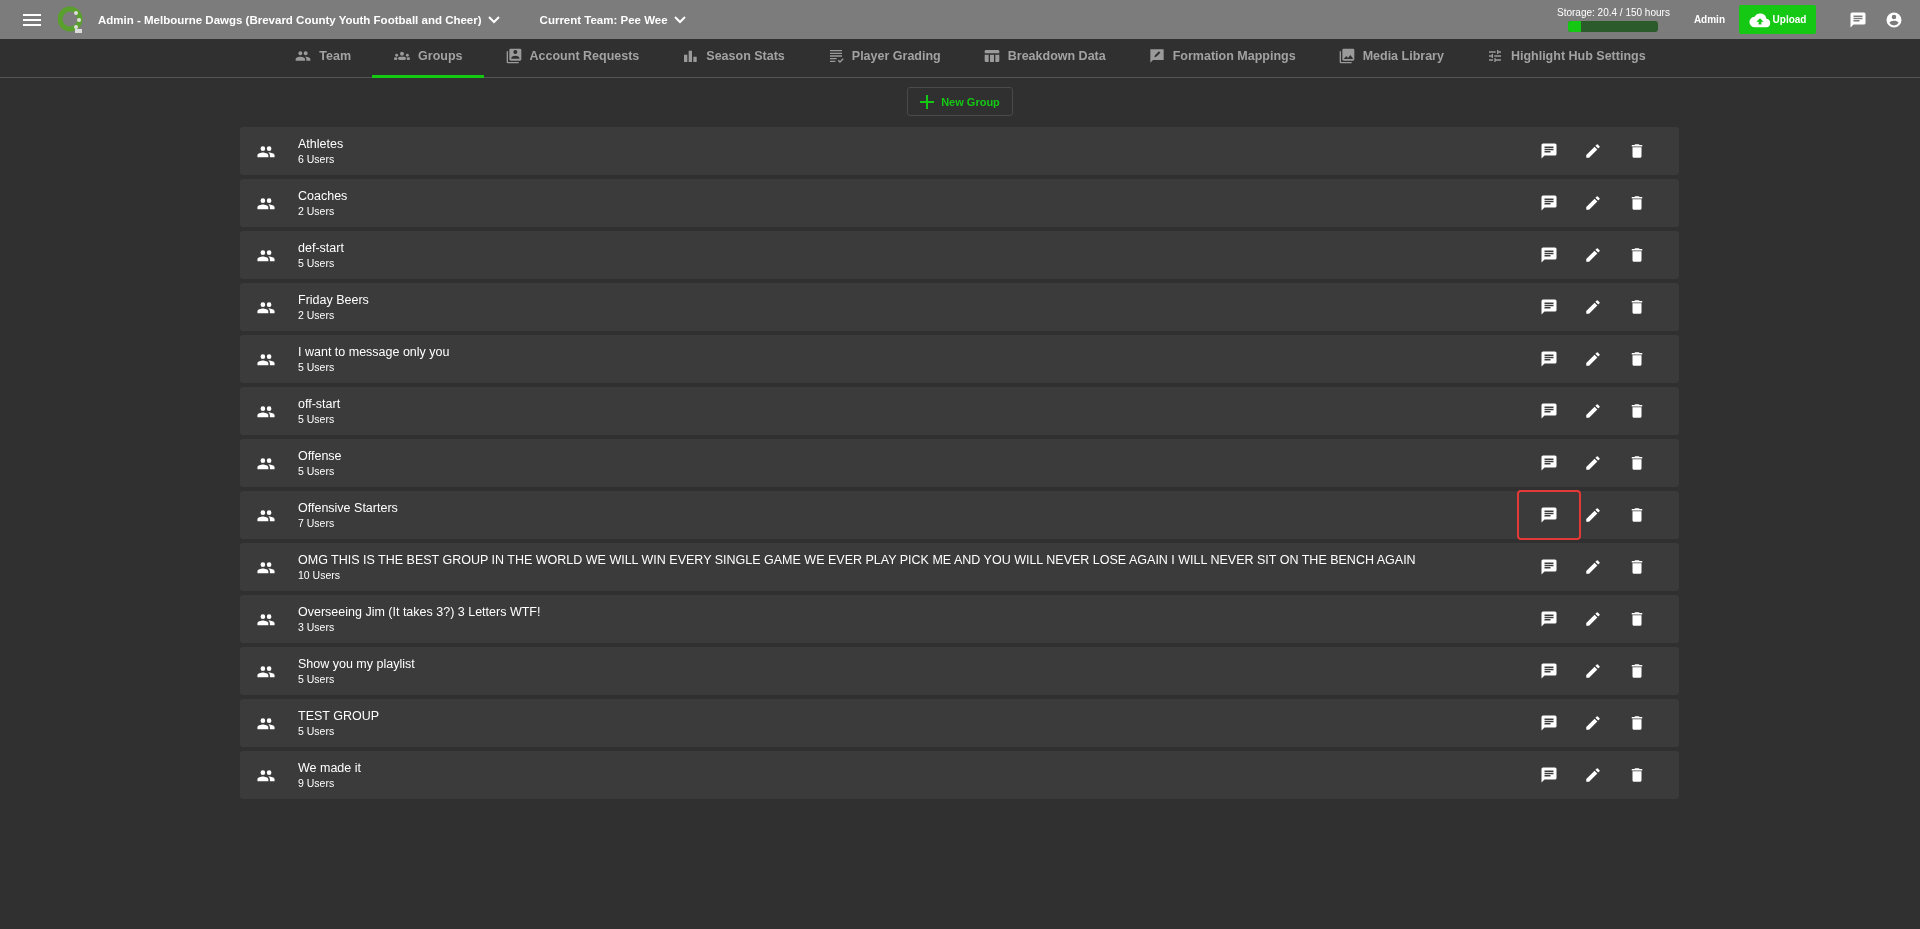  Describe the element at coordinates (428, 58) in the screenshot. I see `nav-tab: Groups` at that location.